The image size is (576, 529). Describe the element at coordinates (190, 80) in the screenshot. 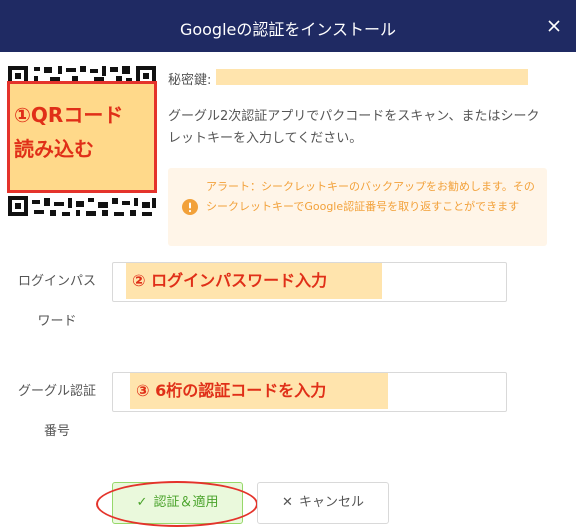

I see `secret-key-label: 秘密鍵:` at that location.